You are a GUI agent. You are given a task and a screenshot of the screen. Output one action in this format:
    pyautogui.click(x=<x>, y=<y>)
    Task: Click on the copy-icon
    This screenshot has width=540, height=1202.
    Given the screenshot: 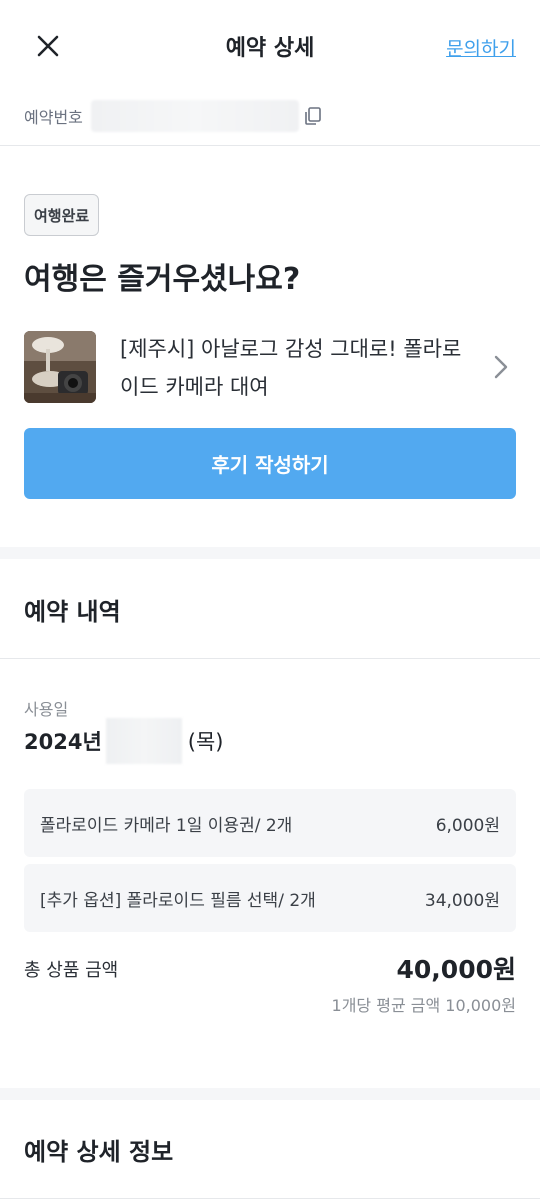 What is the action you would take?
    pyautogui.click(x=313, y=116)
    